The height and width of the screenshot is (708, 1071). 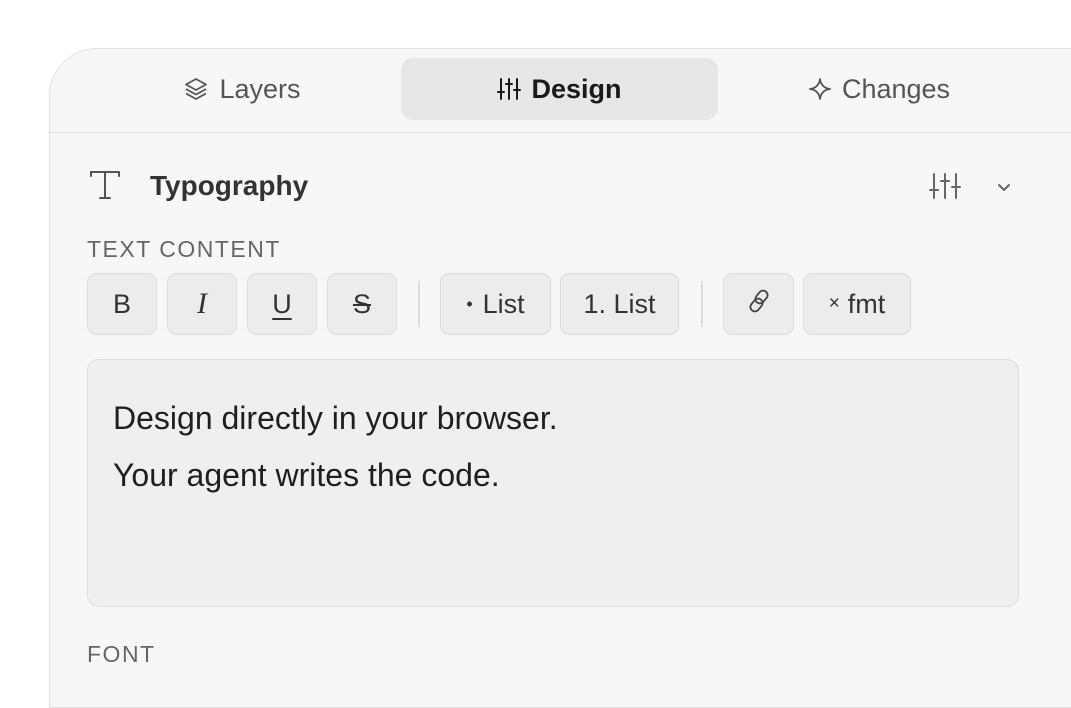 I want to click on numbered-list-button: 1. List, so click(x=619, y=304).